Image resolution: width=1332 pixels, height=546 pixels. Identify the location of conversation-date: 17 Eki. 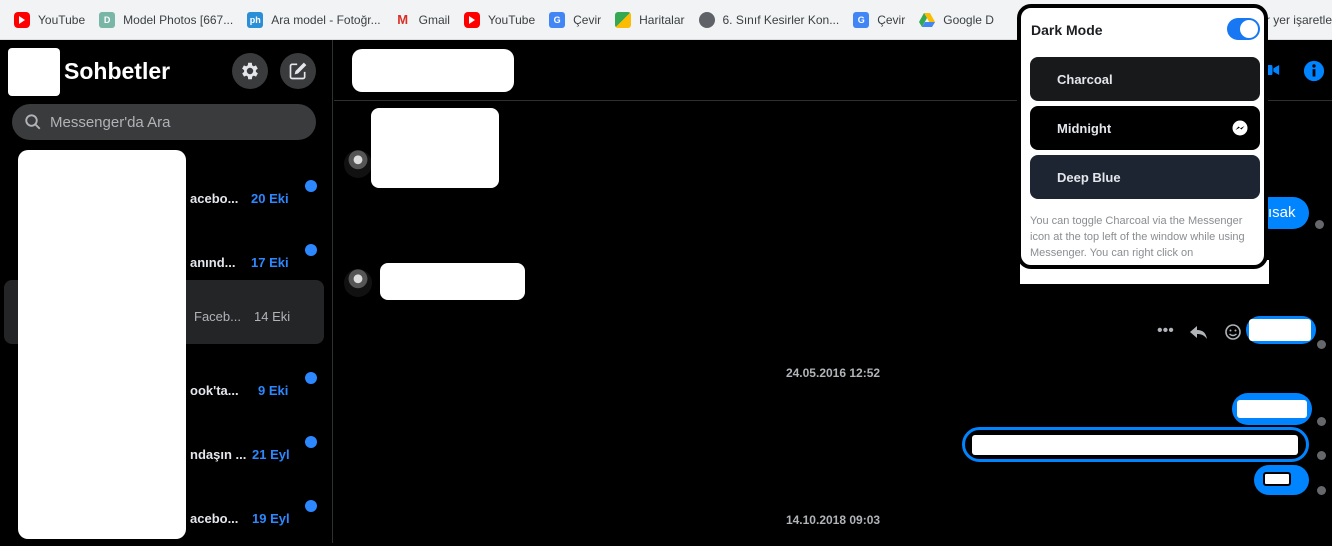
(270, 262).